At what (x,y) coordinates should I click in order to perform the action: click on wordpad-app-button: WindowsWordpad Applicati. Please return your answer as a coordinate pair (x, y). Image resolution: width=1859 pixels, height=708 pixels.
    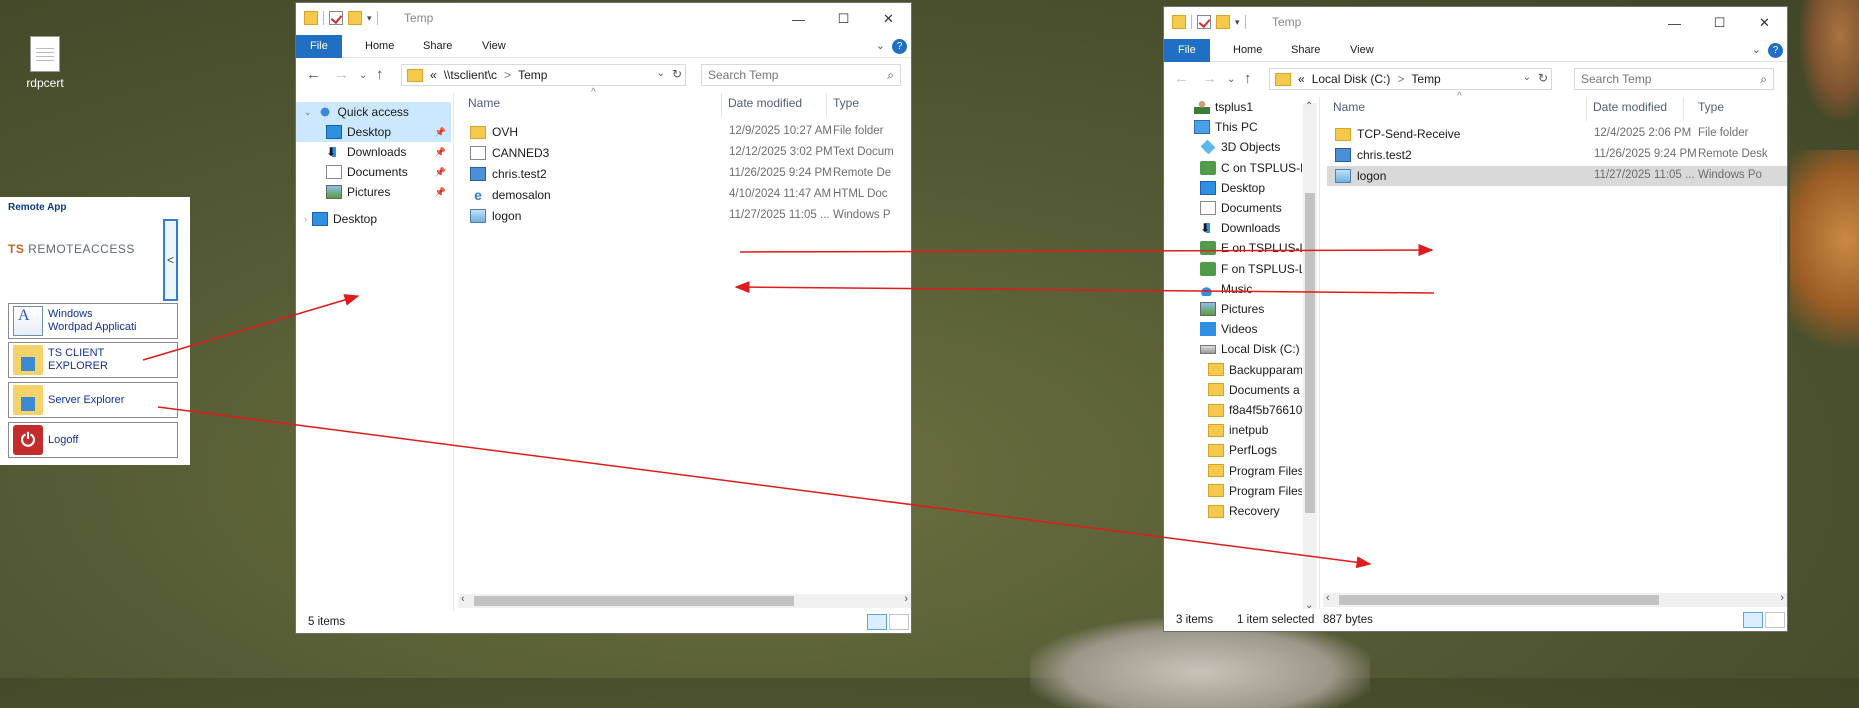
    Looking at the image, I should click on (93, 321).